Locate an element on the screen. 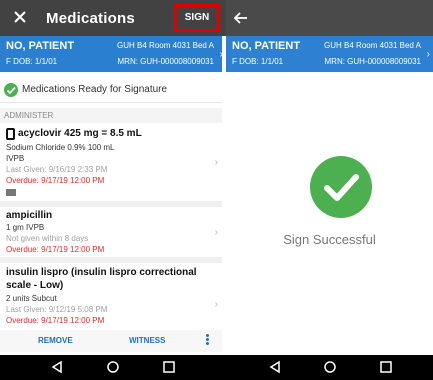 This screenshot has width=433, height=380. med-name-cont: scale - Low) is located at coordinates (35, 285).